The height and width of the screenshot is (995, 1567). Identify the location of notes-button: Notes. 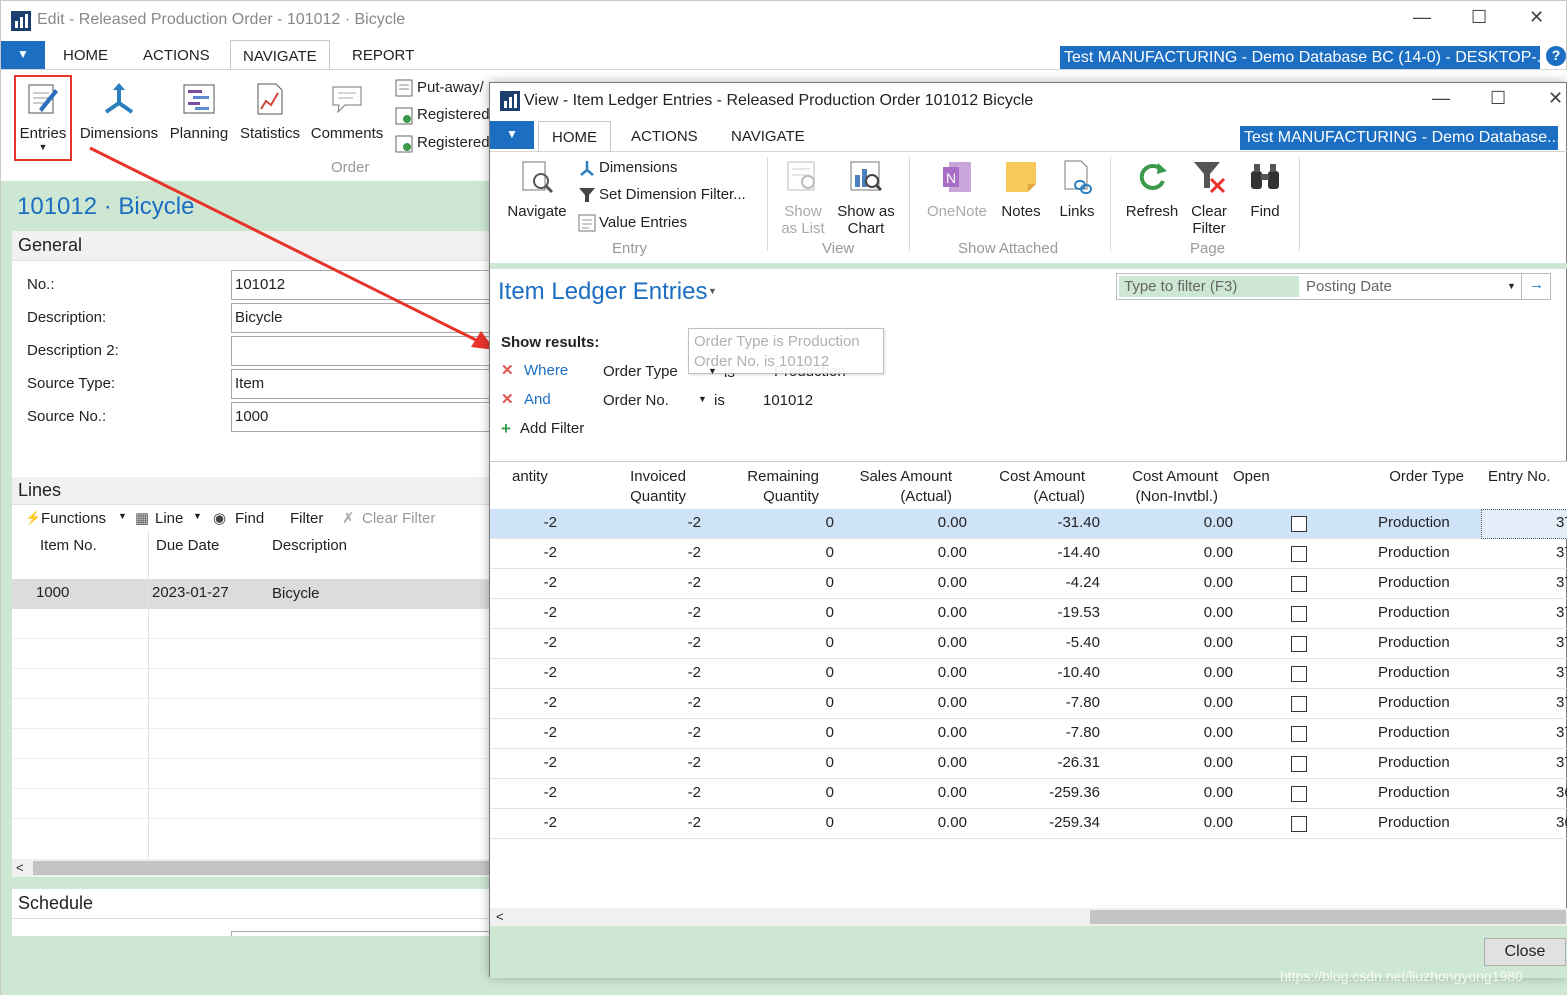
(1021, 189).